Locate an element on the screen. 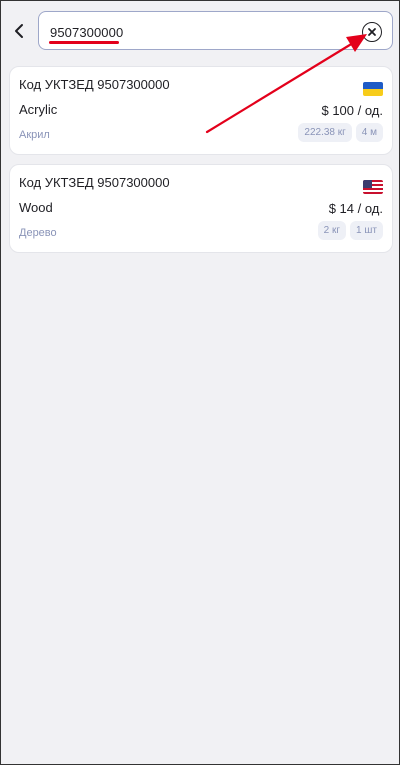 Image resolution: width=400 pixels, height=765 pixels. chevron-left-icon is located at coordinates (19, 31).